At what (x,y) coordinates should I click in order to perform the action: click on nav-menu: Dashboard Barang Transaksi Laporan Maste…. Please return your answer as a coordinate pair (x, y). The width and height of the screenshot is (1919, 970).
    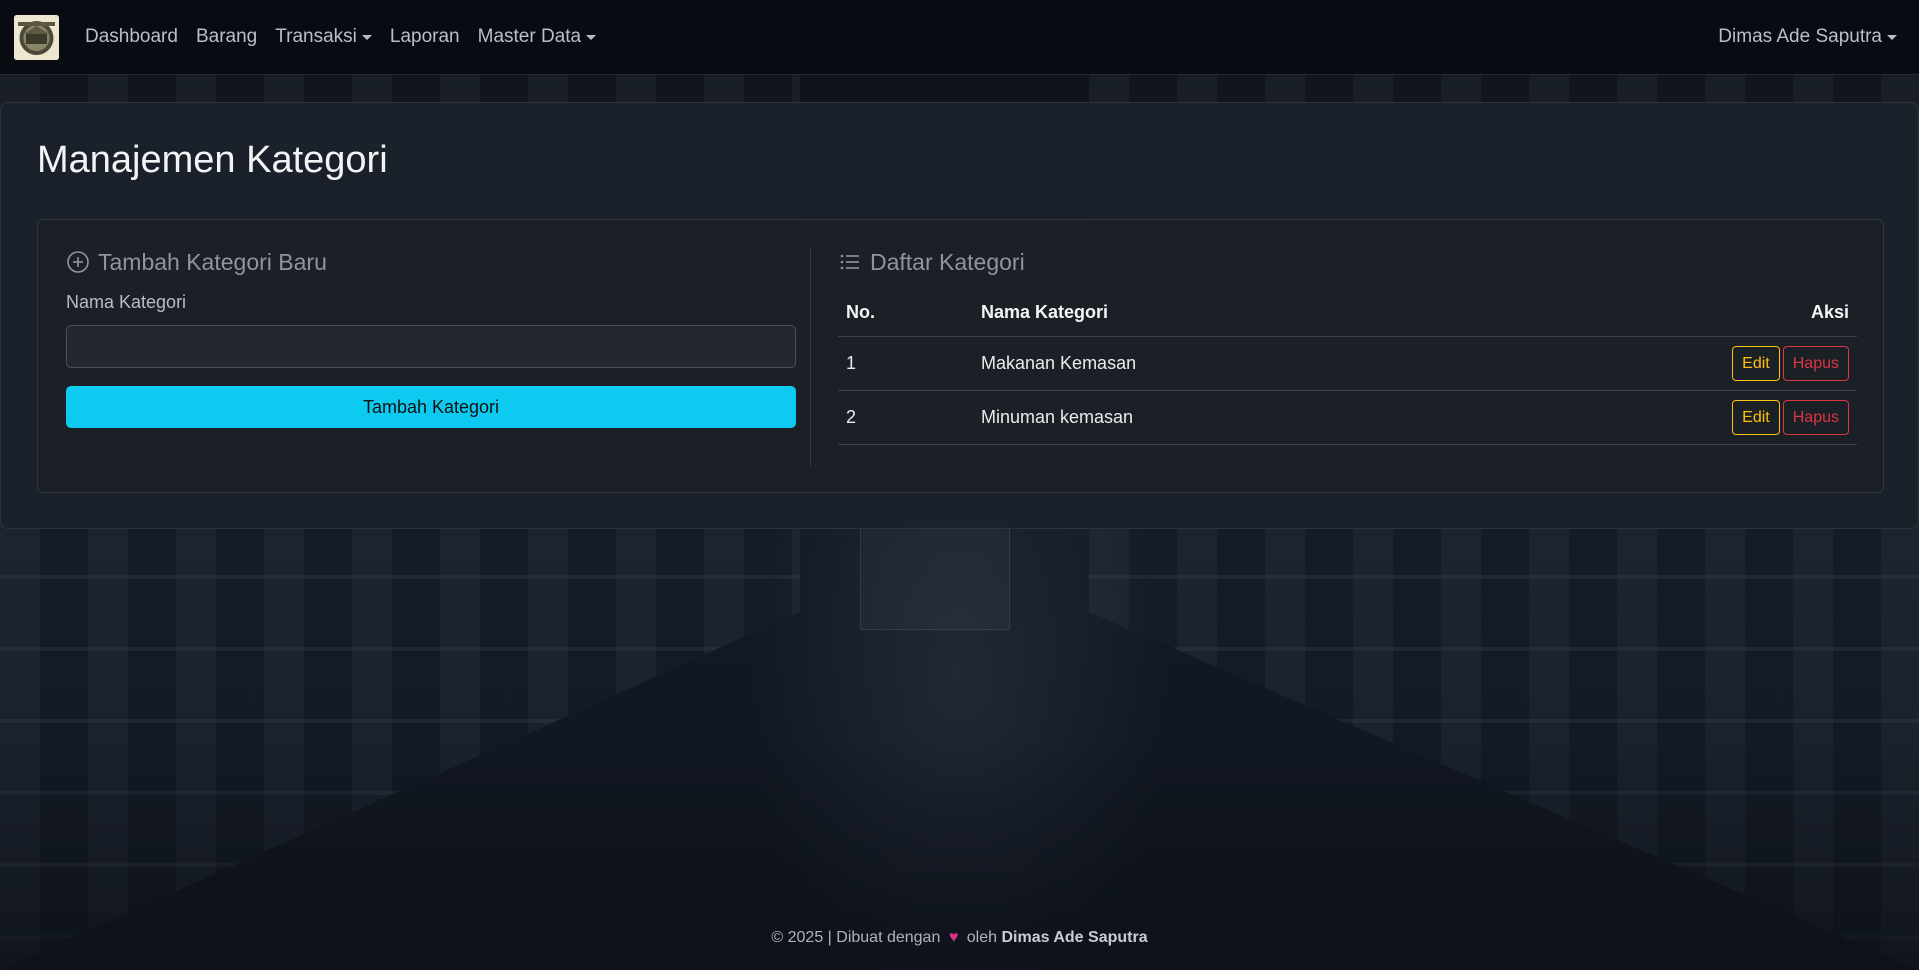
    Looking at the image, I should click on (341, 37).